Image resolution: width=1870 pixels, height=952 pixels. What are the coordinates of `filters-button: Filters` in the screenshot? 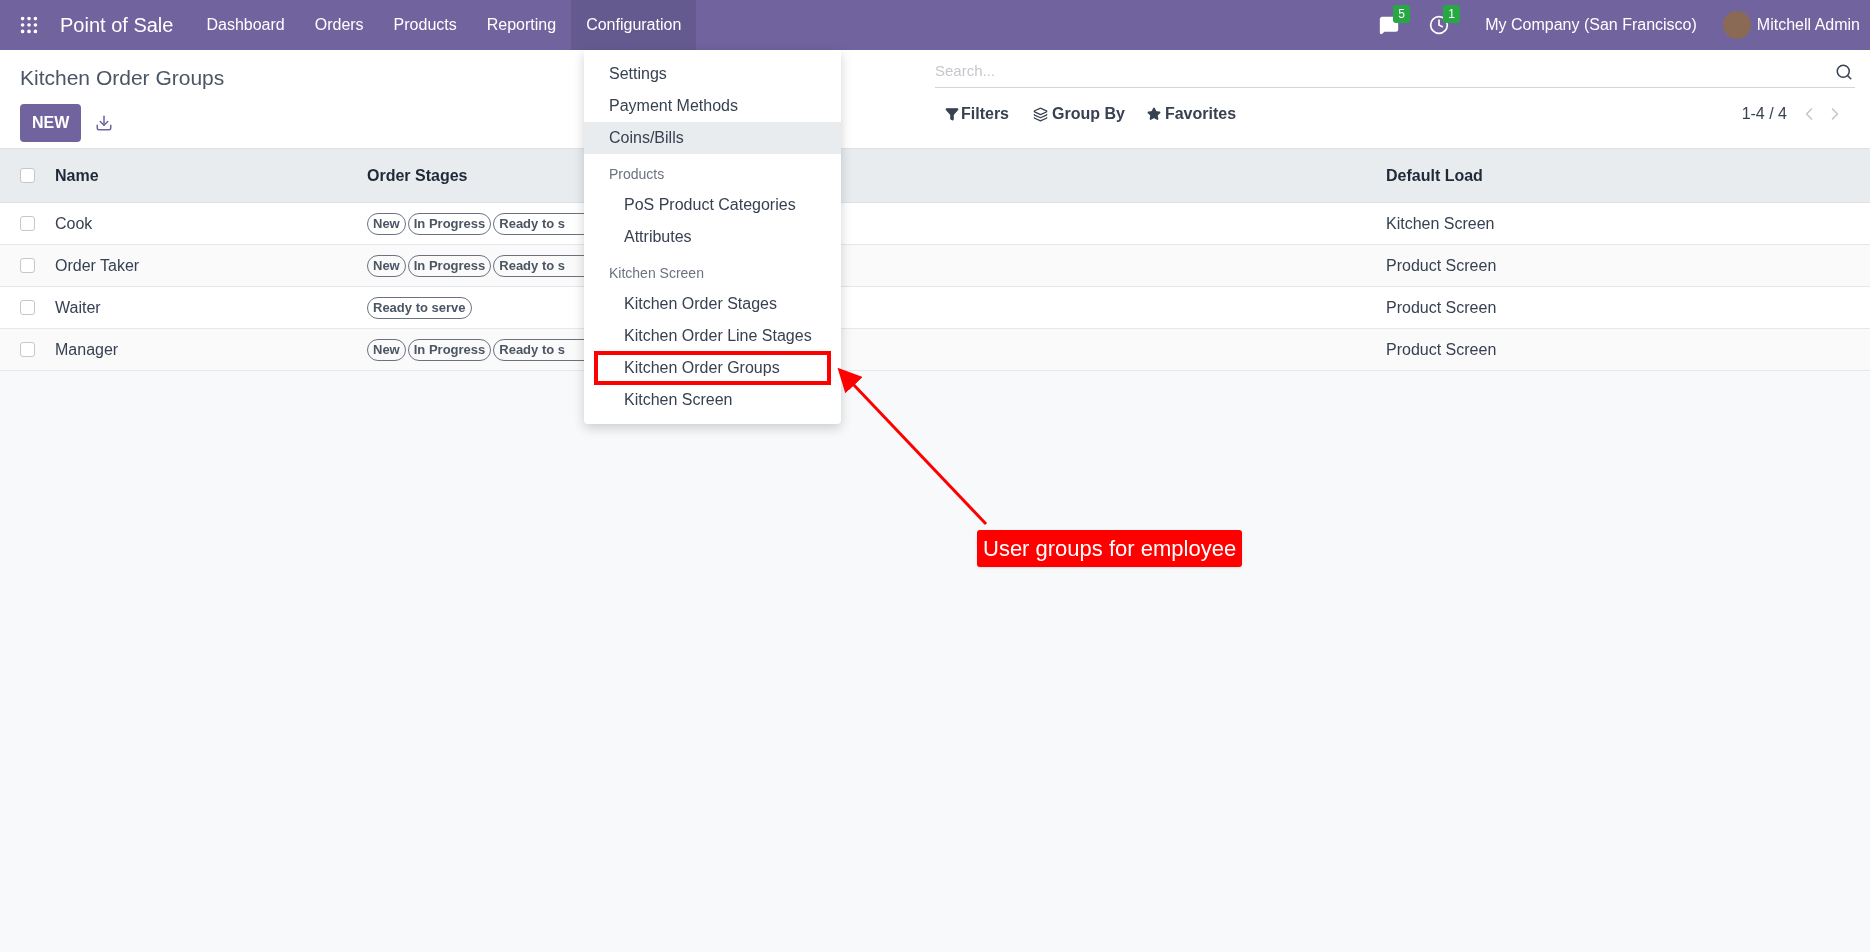 It's located at (977, 114).